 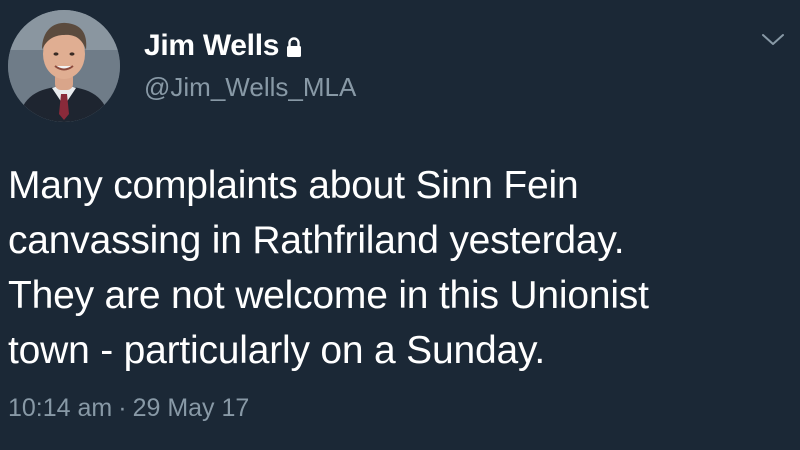 I want to click on avatar, so click(x=64, y=66).